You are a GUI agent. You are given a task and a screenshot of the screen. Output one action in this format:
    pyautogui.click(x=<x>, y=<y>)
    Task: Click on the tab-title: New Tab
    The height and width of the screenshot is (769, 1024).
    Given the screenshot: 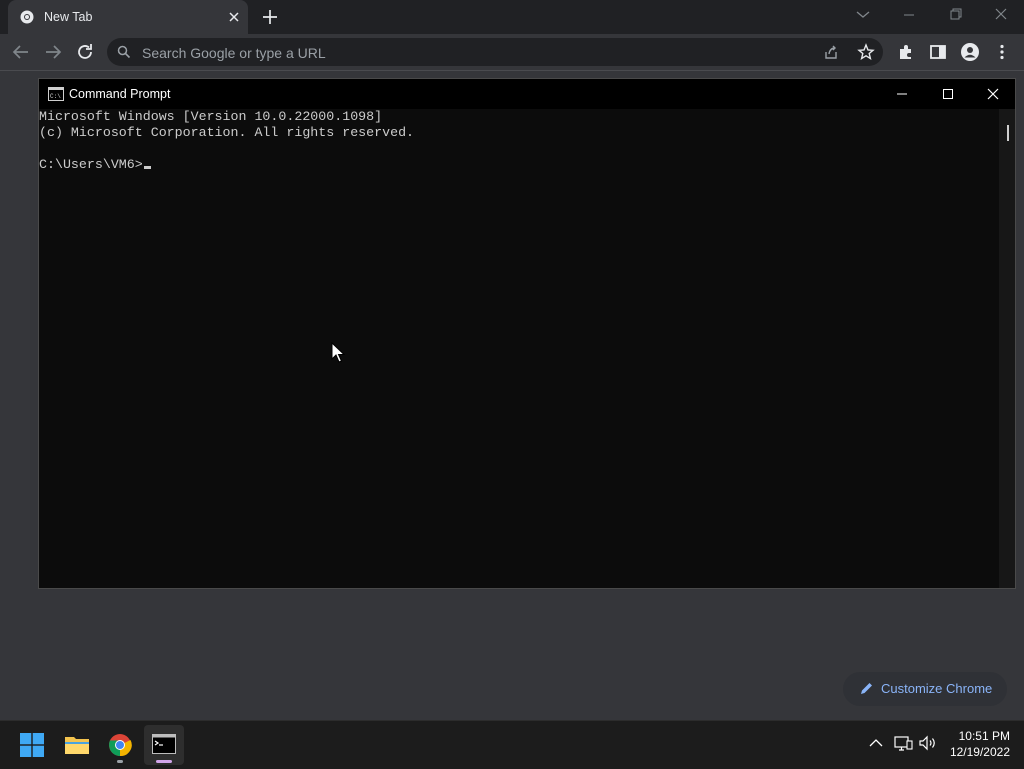 What is the action you would take?
    pyautogui.click(x=68, y=17)
    